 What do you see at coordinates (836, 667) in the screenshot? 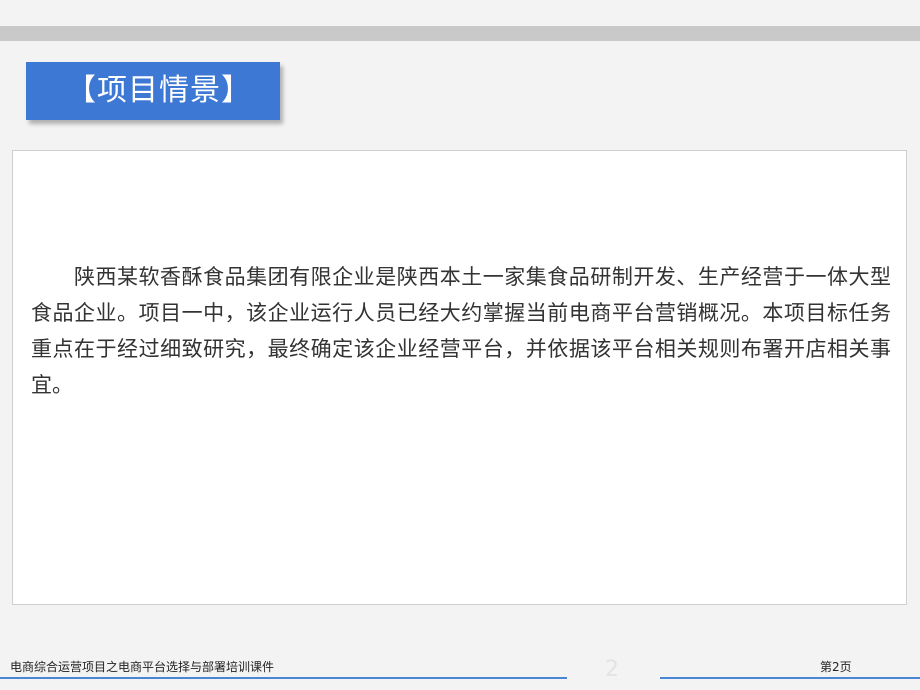
I see `footer-page-label: 第2页` at bounding box center [836, 667].